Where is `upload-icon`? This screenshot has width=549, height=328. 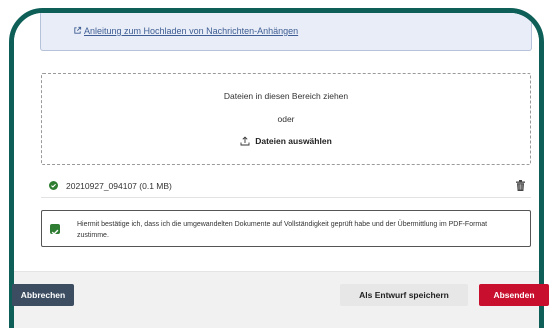
upload-icon is located at coordinates (245, 141).